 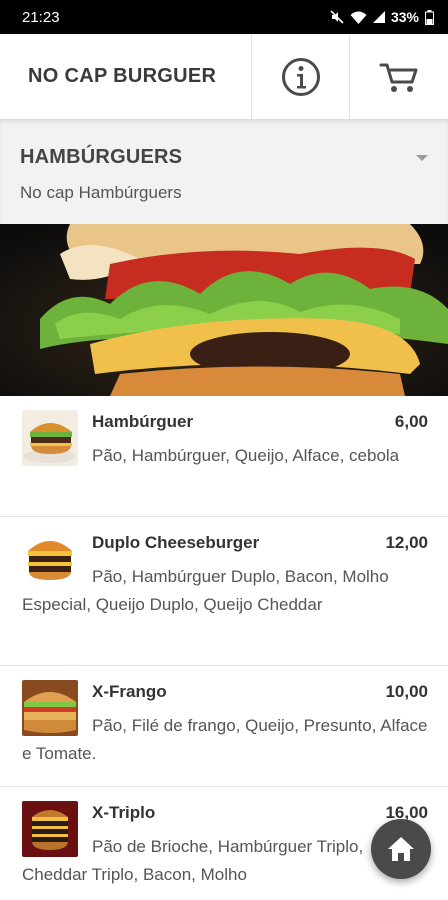 What do you see at coordinates (224, 17) in the screenshot?
I see `status-bar: 21:23 33%` at bounding box center [224, 17].